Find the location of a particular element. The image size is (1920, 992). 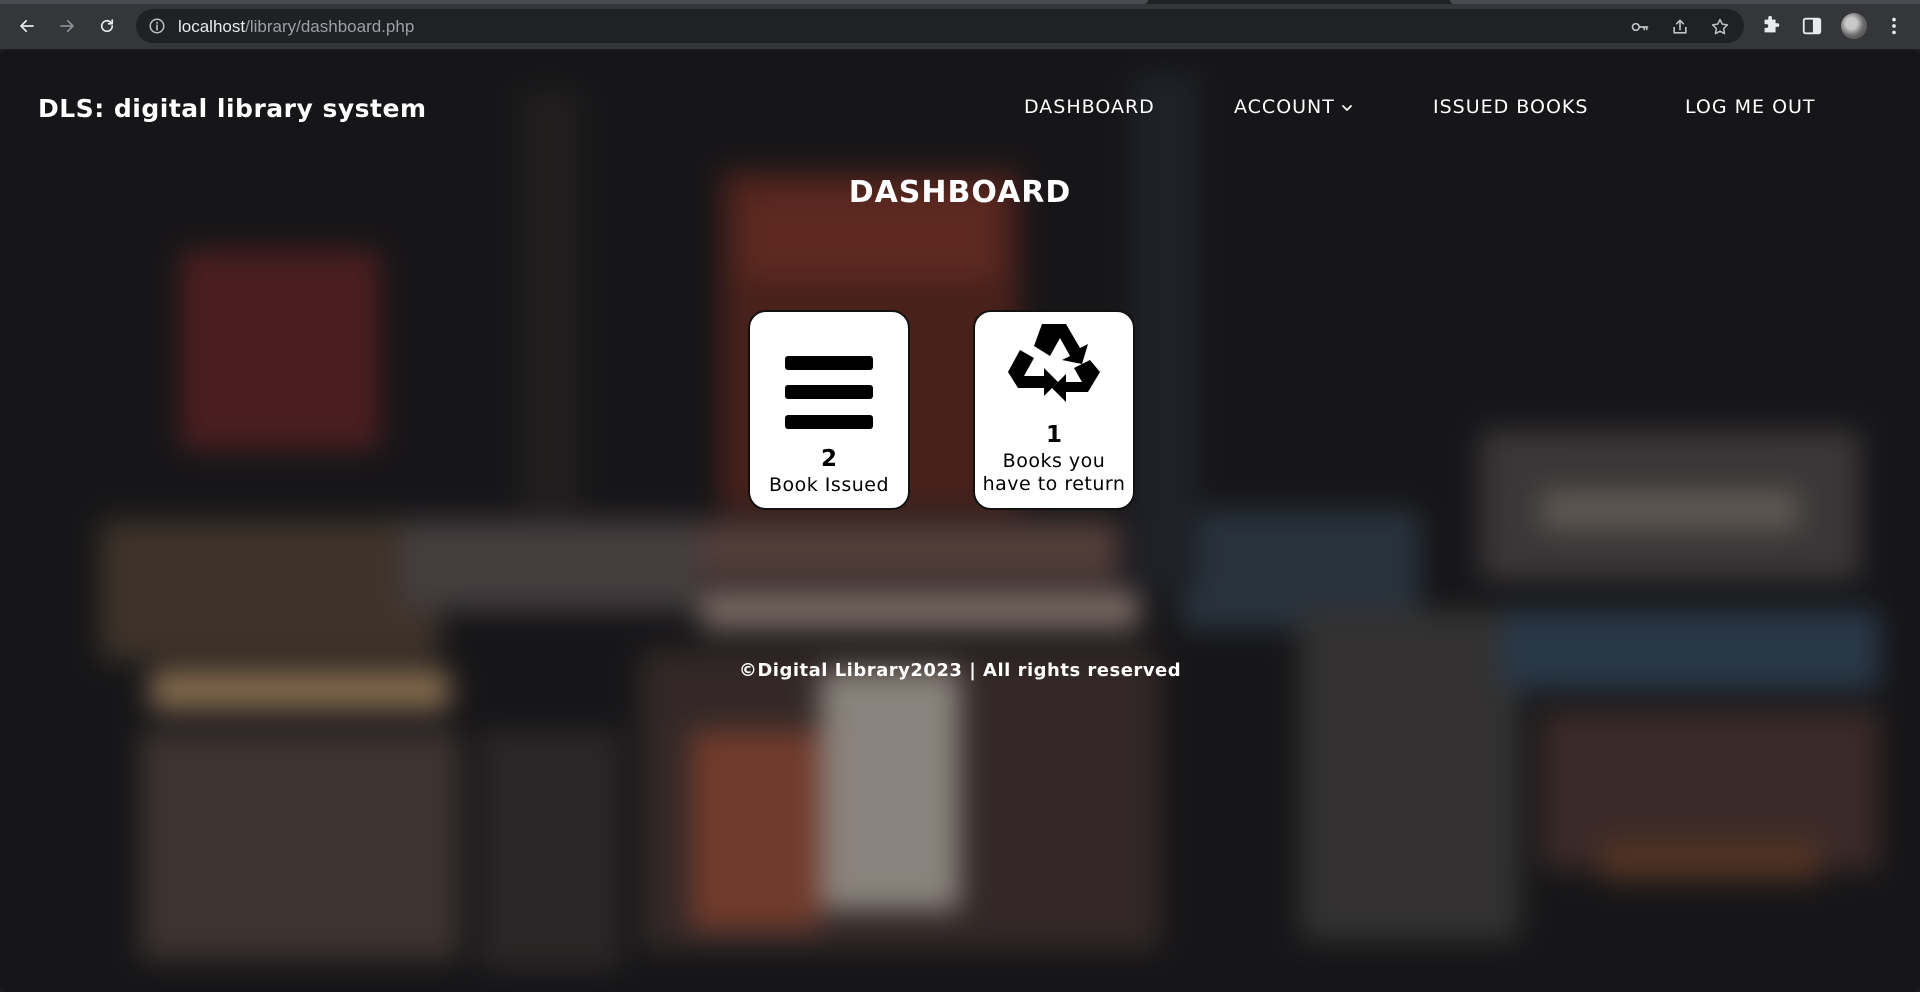

arrow-right-icon is located at coordinates (67, 26).